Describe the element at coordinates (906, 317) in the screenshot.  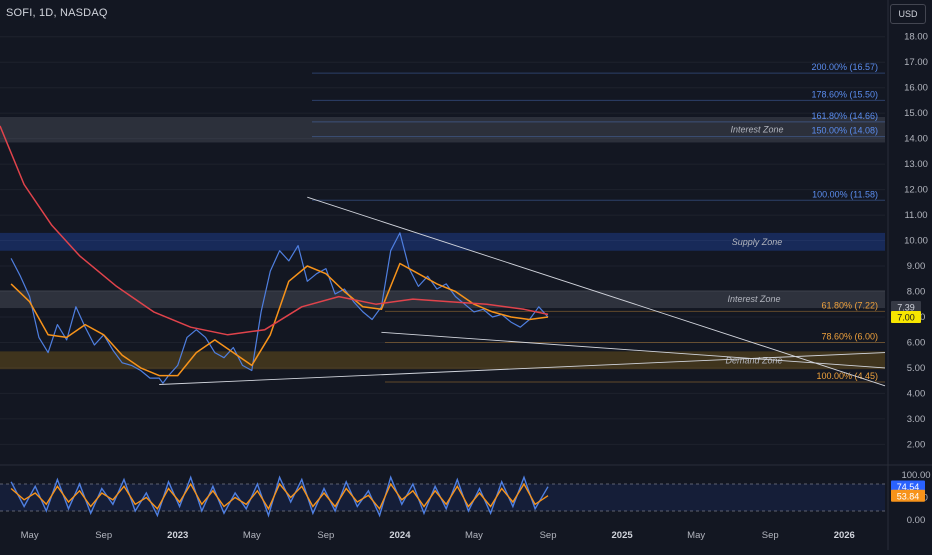
I see `price-tag-label-1: 7.00` at that location.